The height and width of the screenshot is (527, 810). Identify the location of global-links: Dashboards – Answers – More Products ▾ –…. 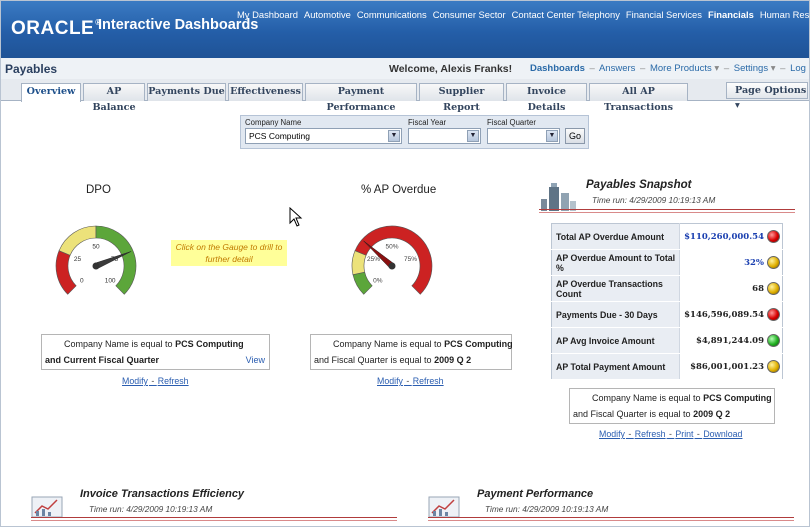
(669, 68).